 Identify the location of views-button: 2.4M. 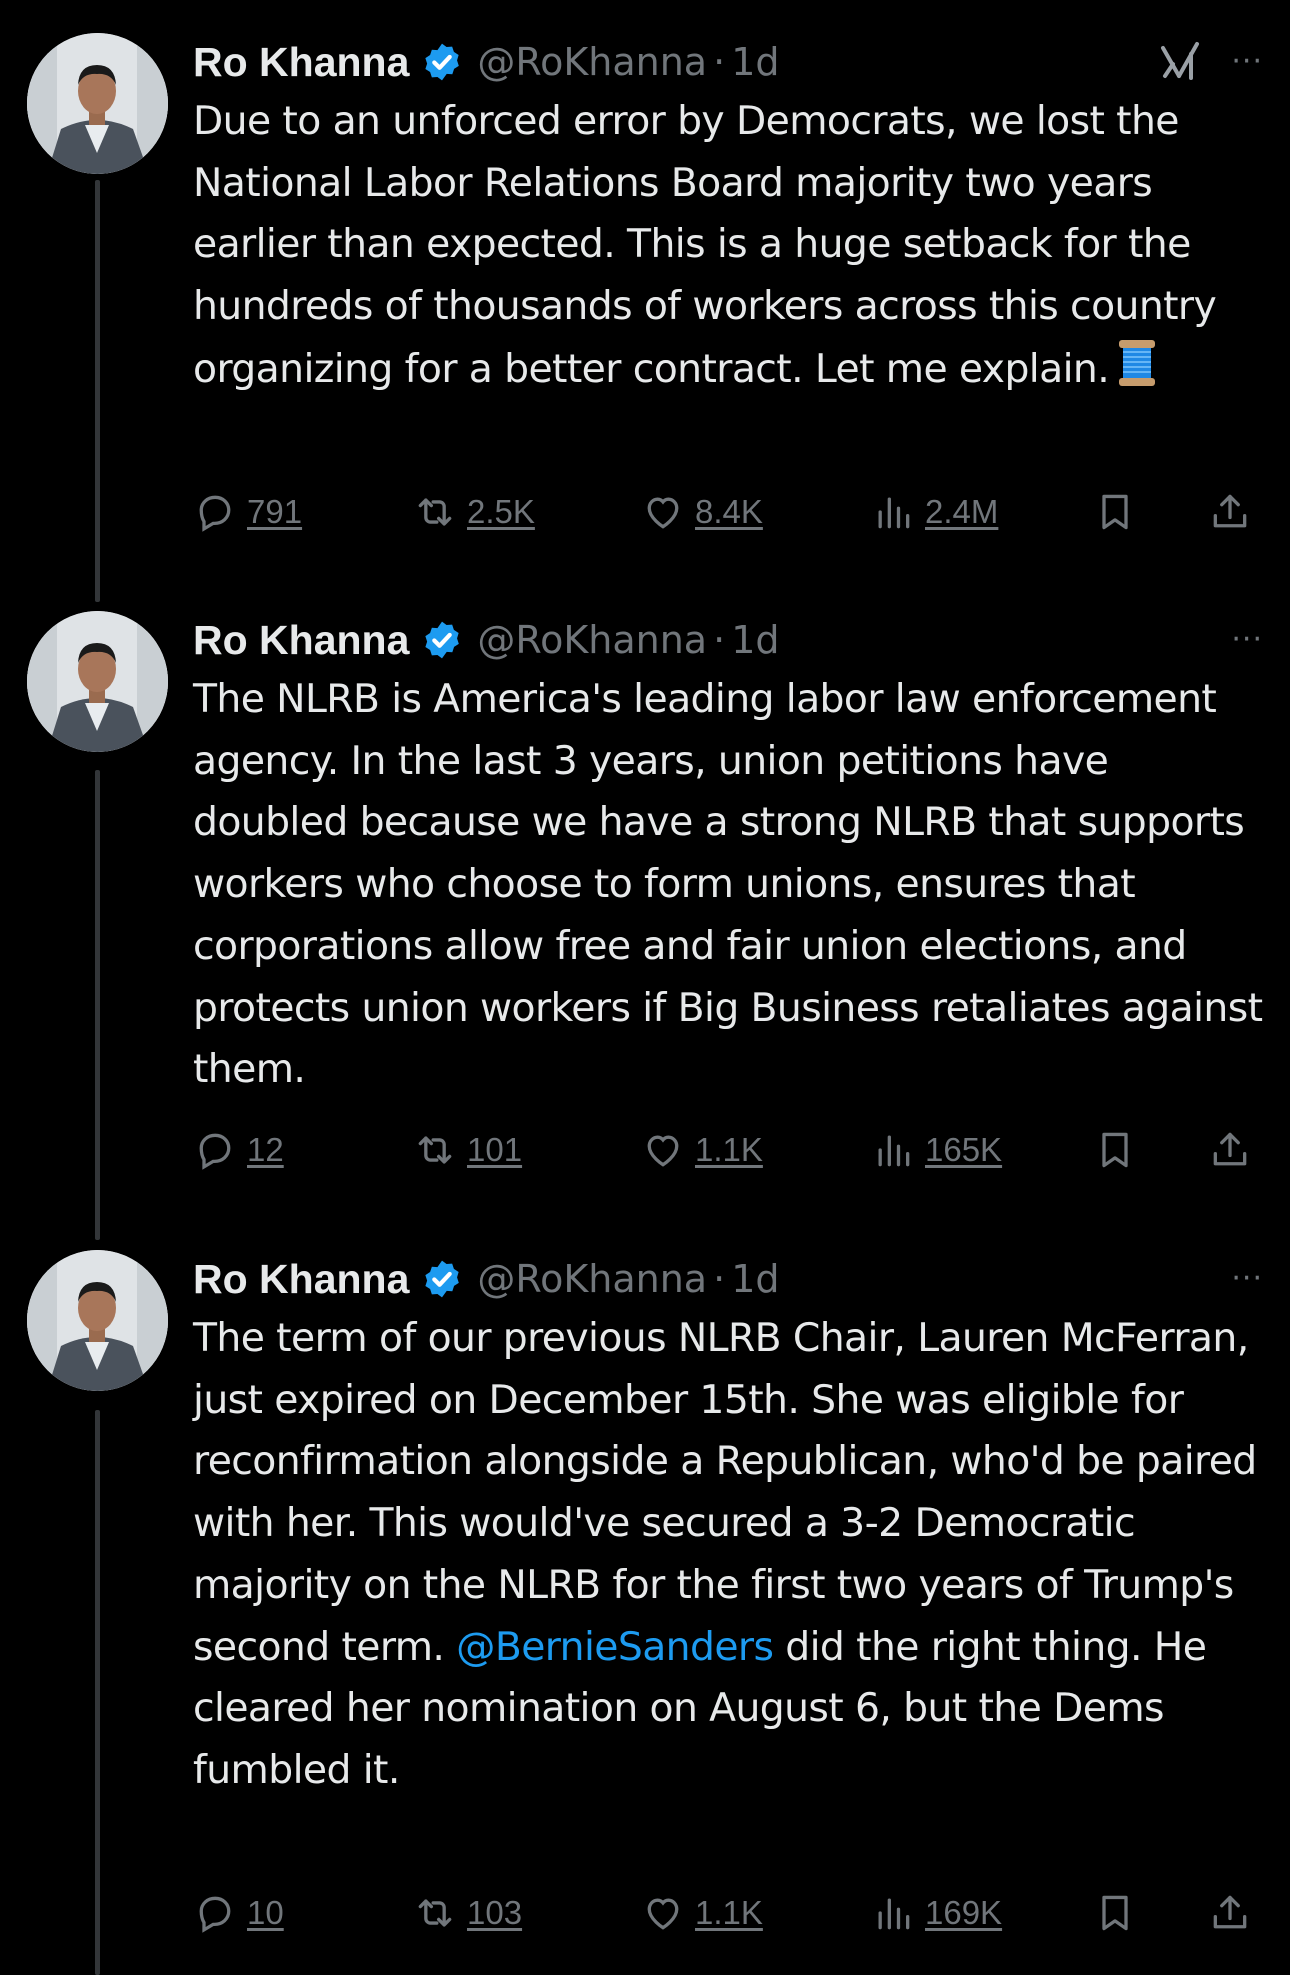
(934, 512).